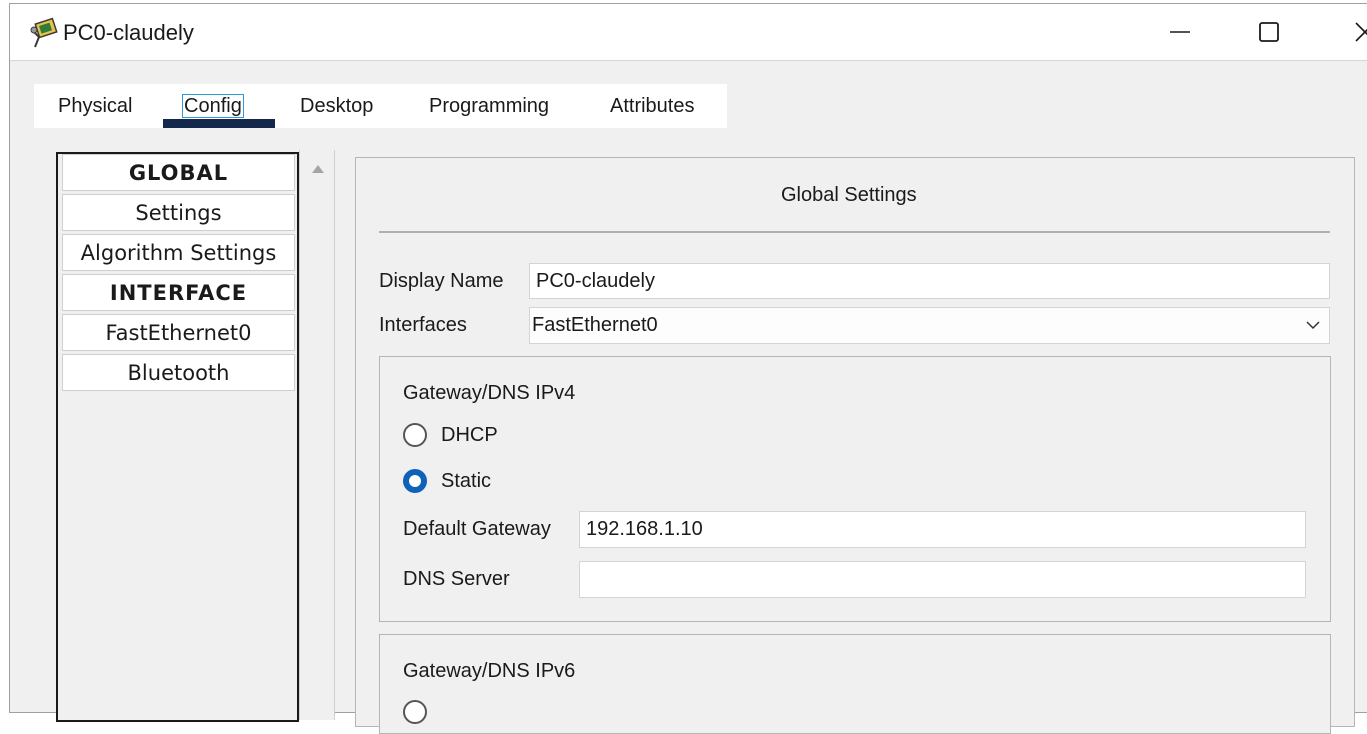 The height and width of the screenshot is (734, 1367). What do you see at coordinates (213, 106) in the screenshot?
I see `tab-config-label: Config` at bounding box center [213, 106].